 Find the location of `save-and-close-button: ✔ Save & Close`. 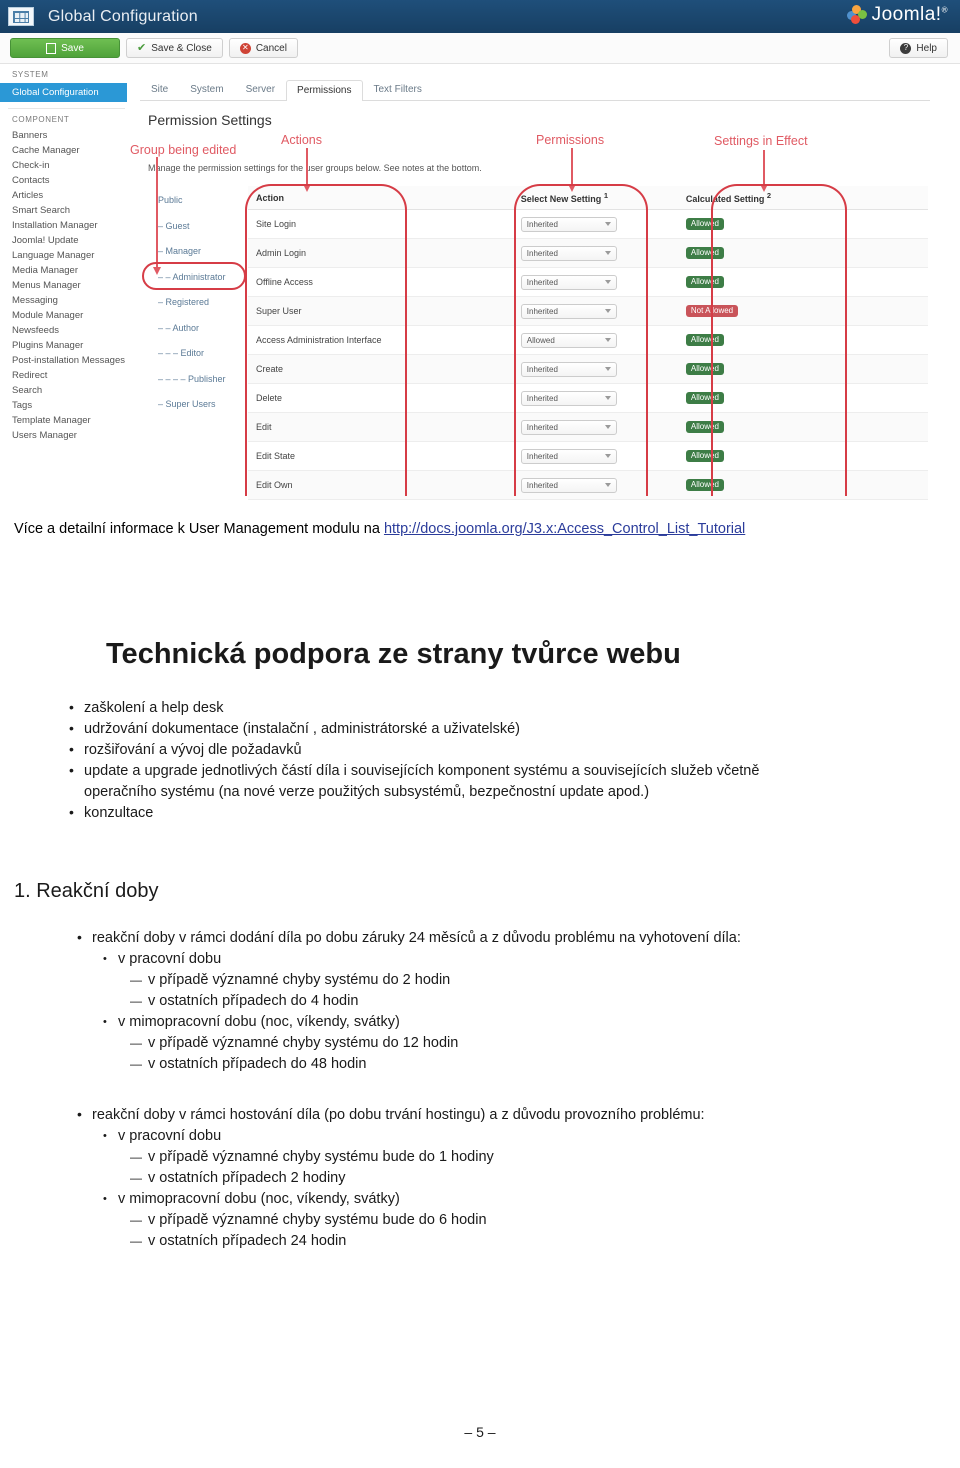

save-and-close-button: ✔ Save & Close is located at coordinates (174, 48).